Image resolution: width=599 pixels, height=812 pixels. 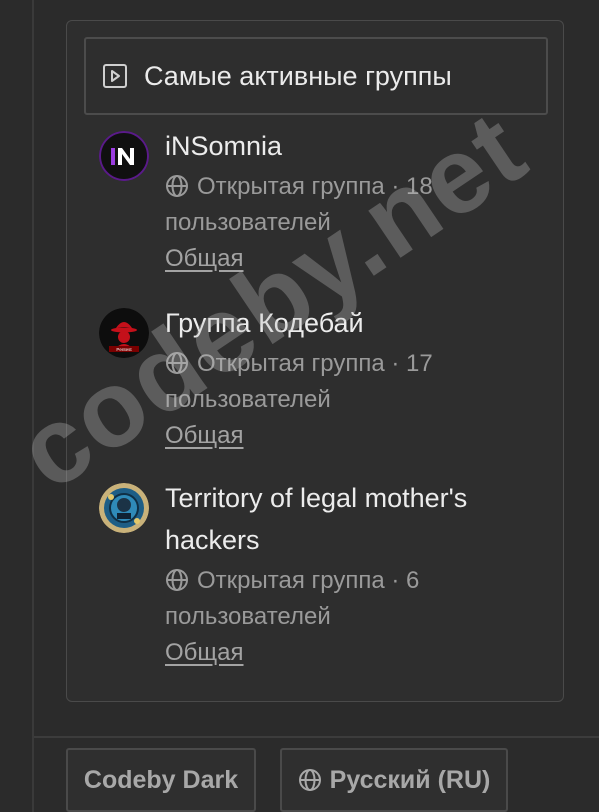 What do you see at coordinates (124, 156) in the screenshot?
I see `group-avatar-insomnia` at bounding box center [124, 156].